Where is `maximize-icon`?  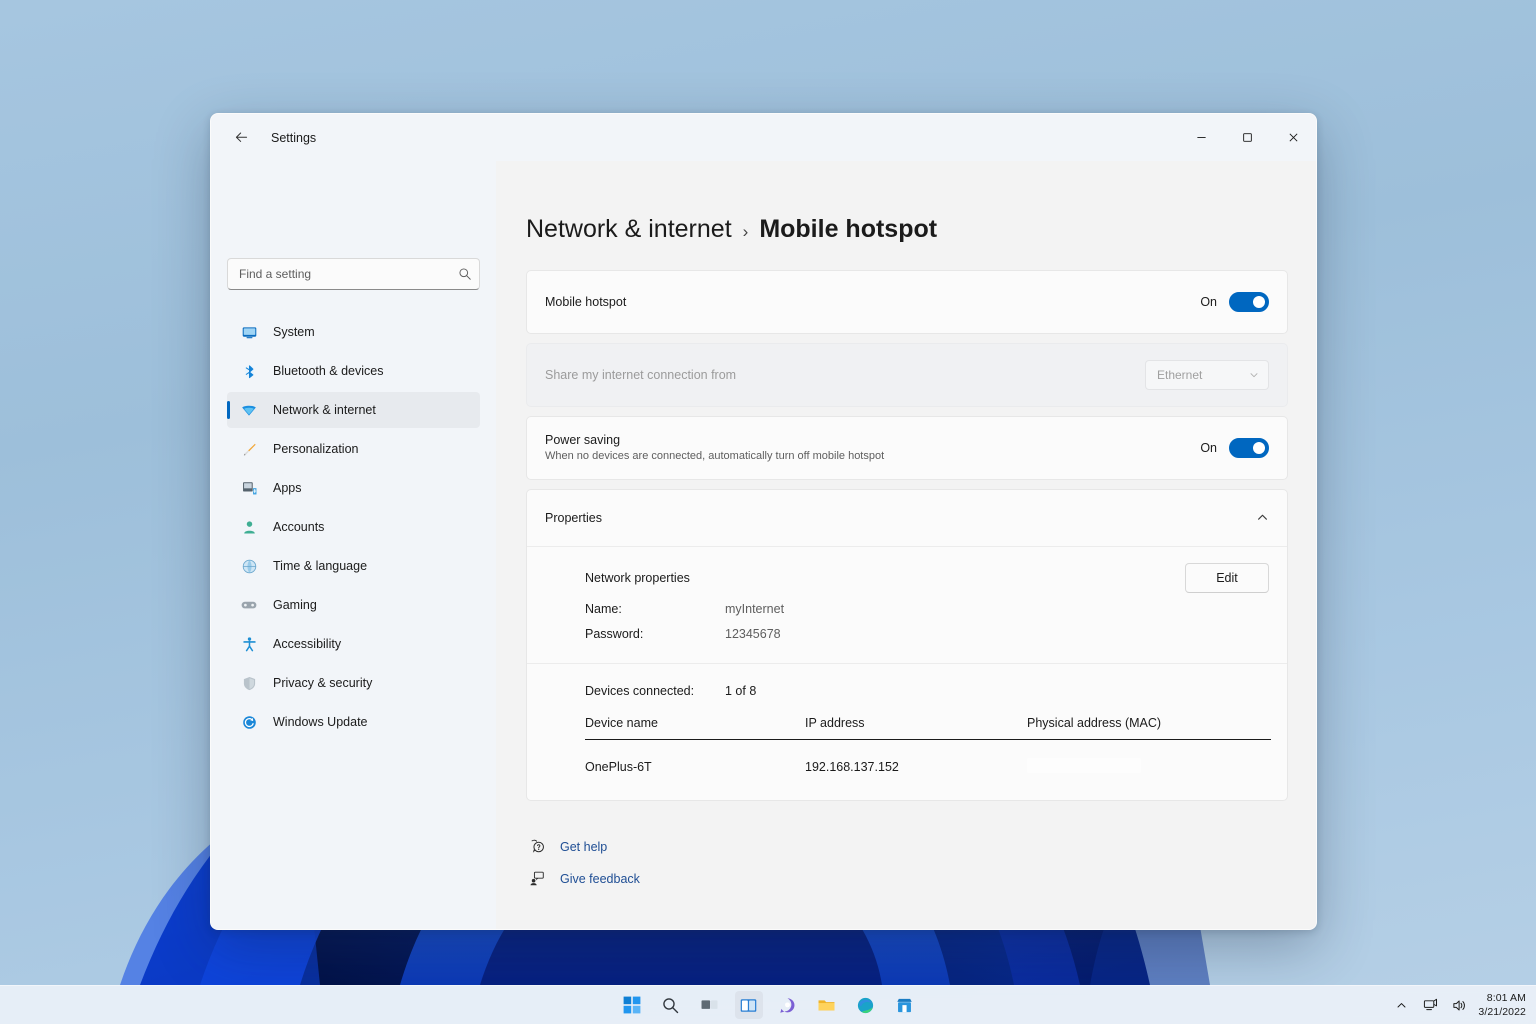 maximize-icon is located at coordinates (1247, 137).